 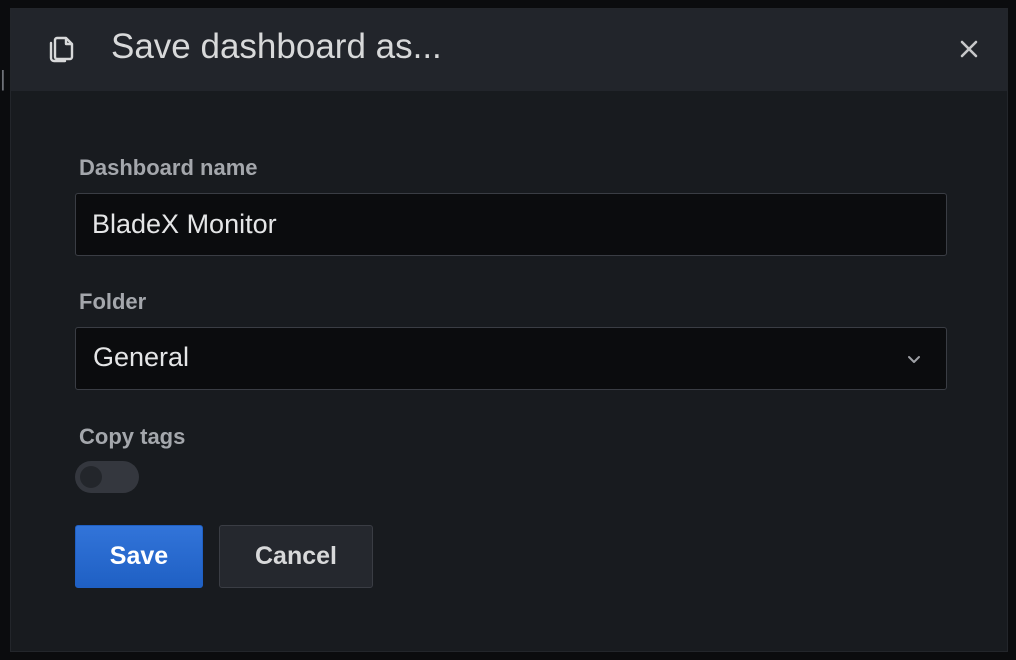 I want to click on copy-icon, so click(x=62, y=48).